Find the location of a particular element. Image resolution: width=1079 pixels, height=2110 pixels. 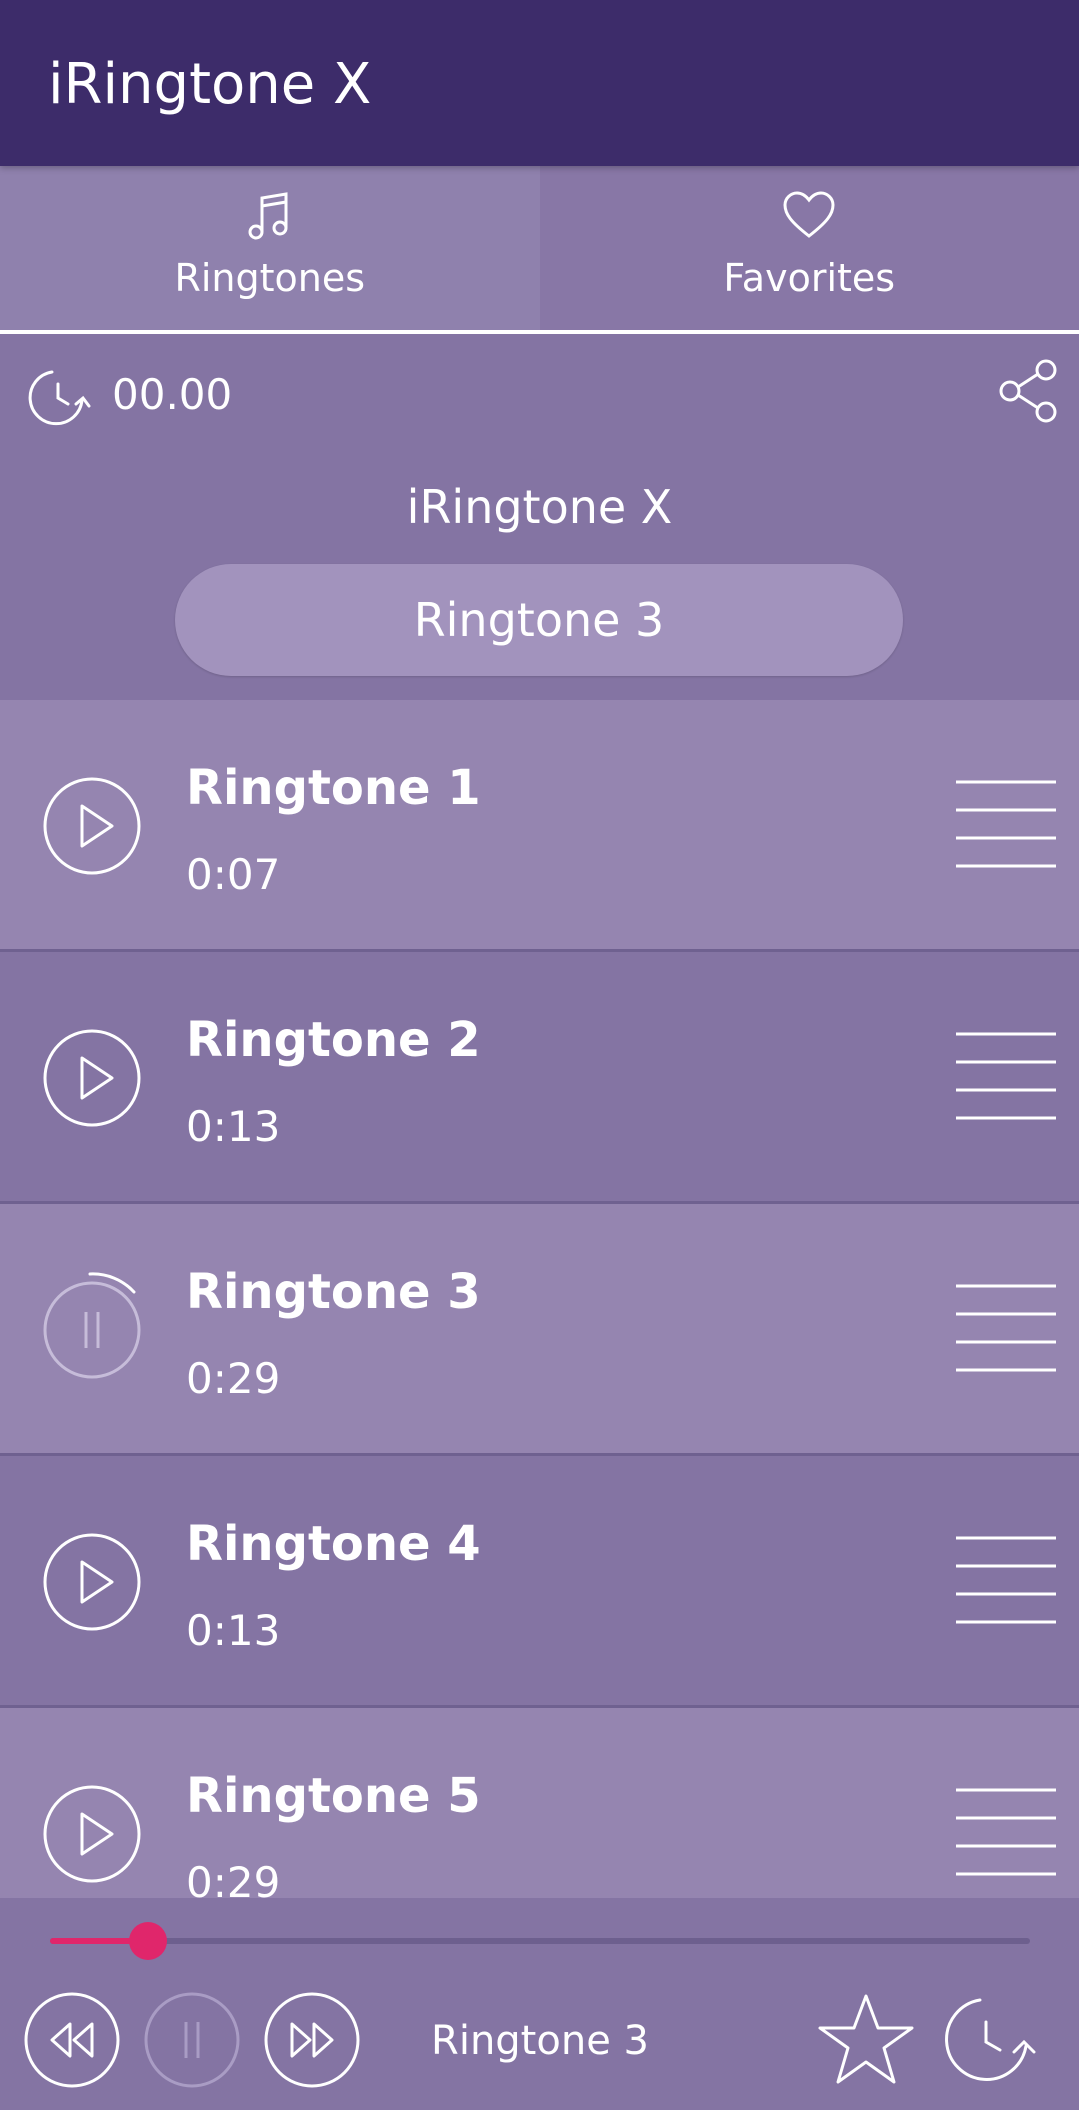

ringtone-name: Ringtone 1 is located at coordinates (333, 788).